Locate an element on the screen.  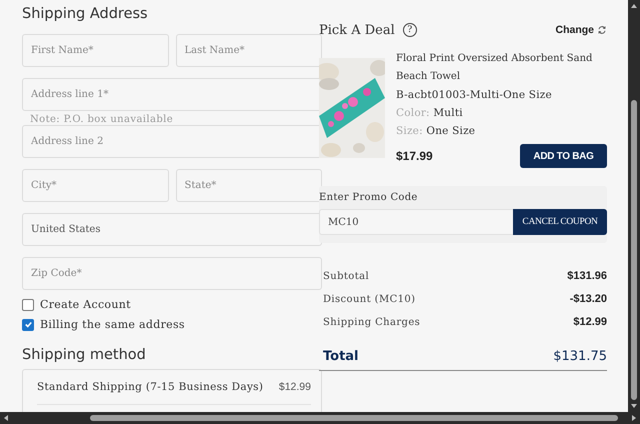
total-label: Total is located at coordinates (341, 356).